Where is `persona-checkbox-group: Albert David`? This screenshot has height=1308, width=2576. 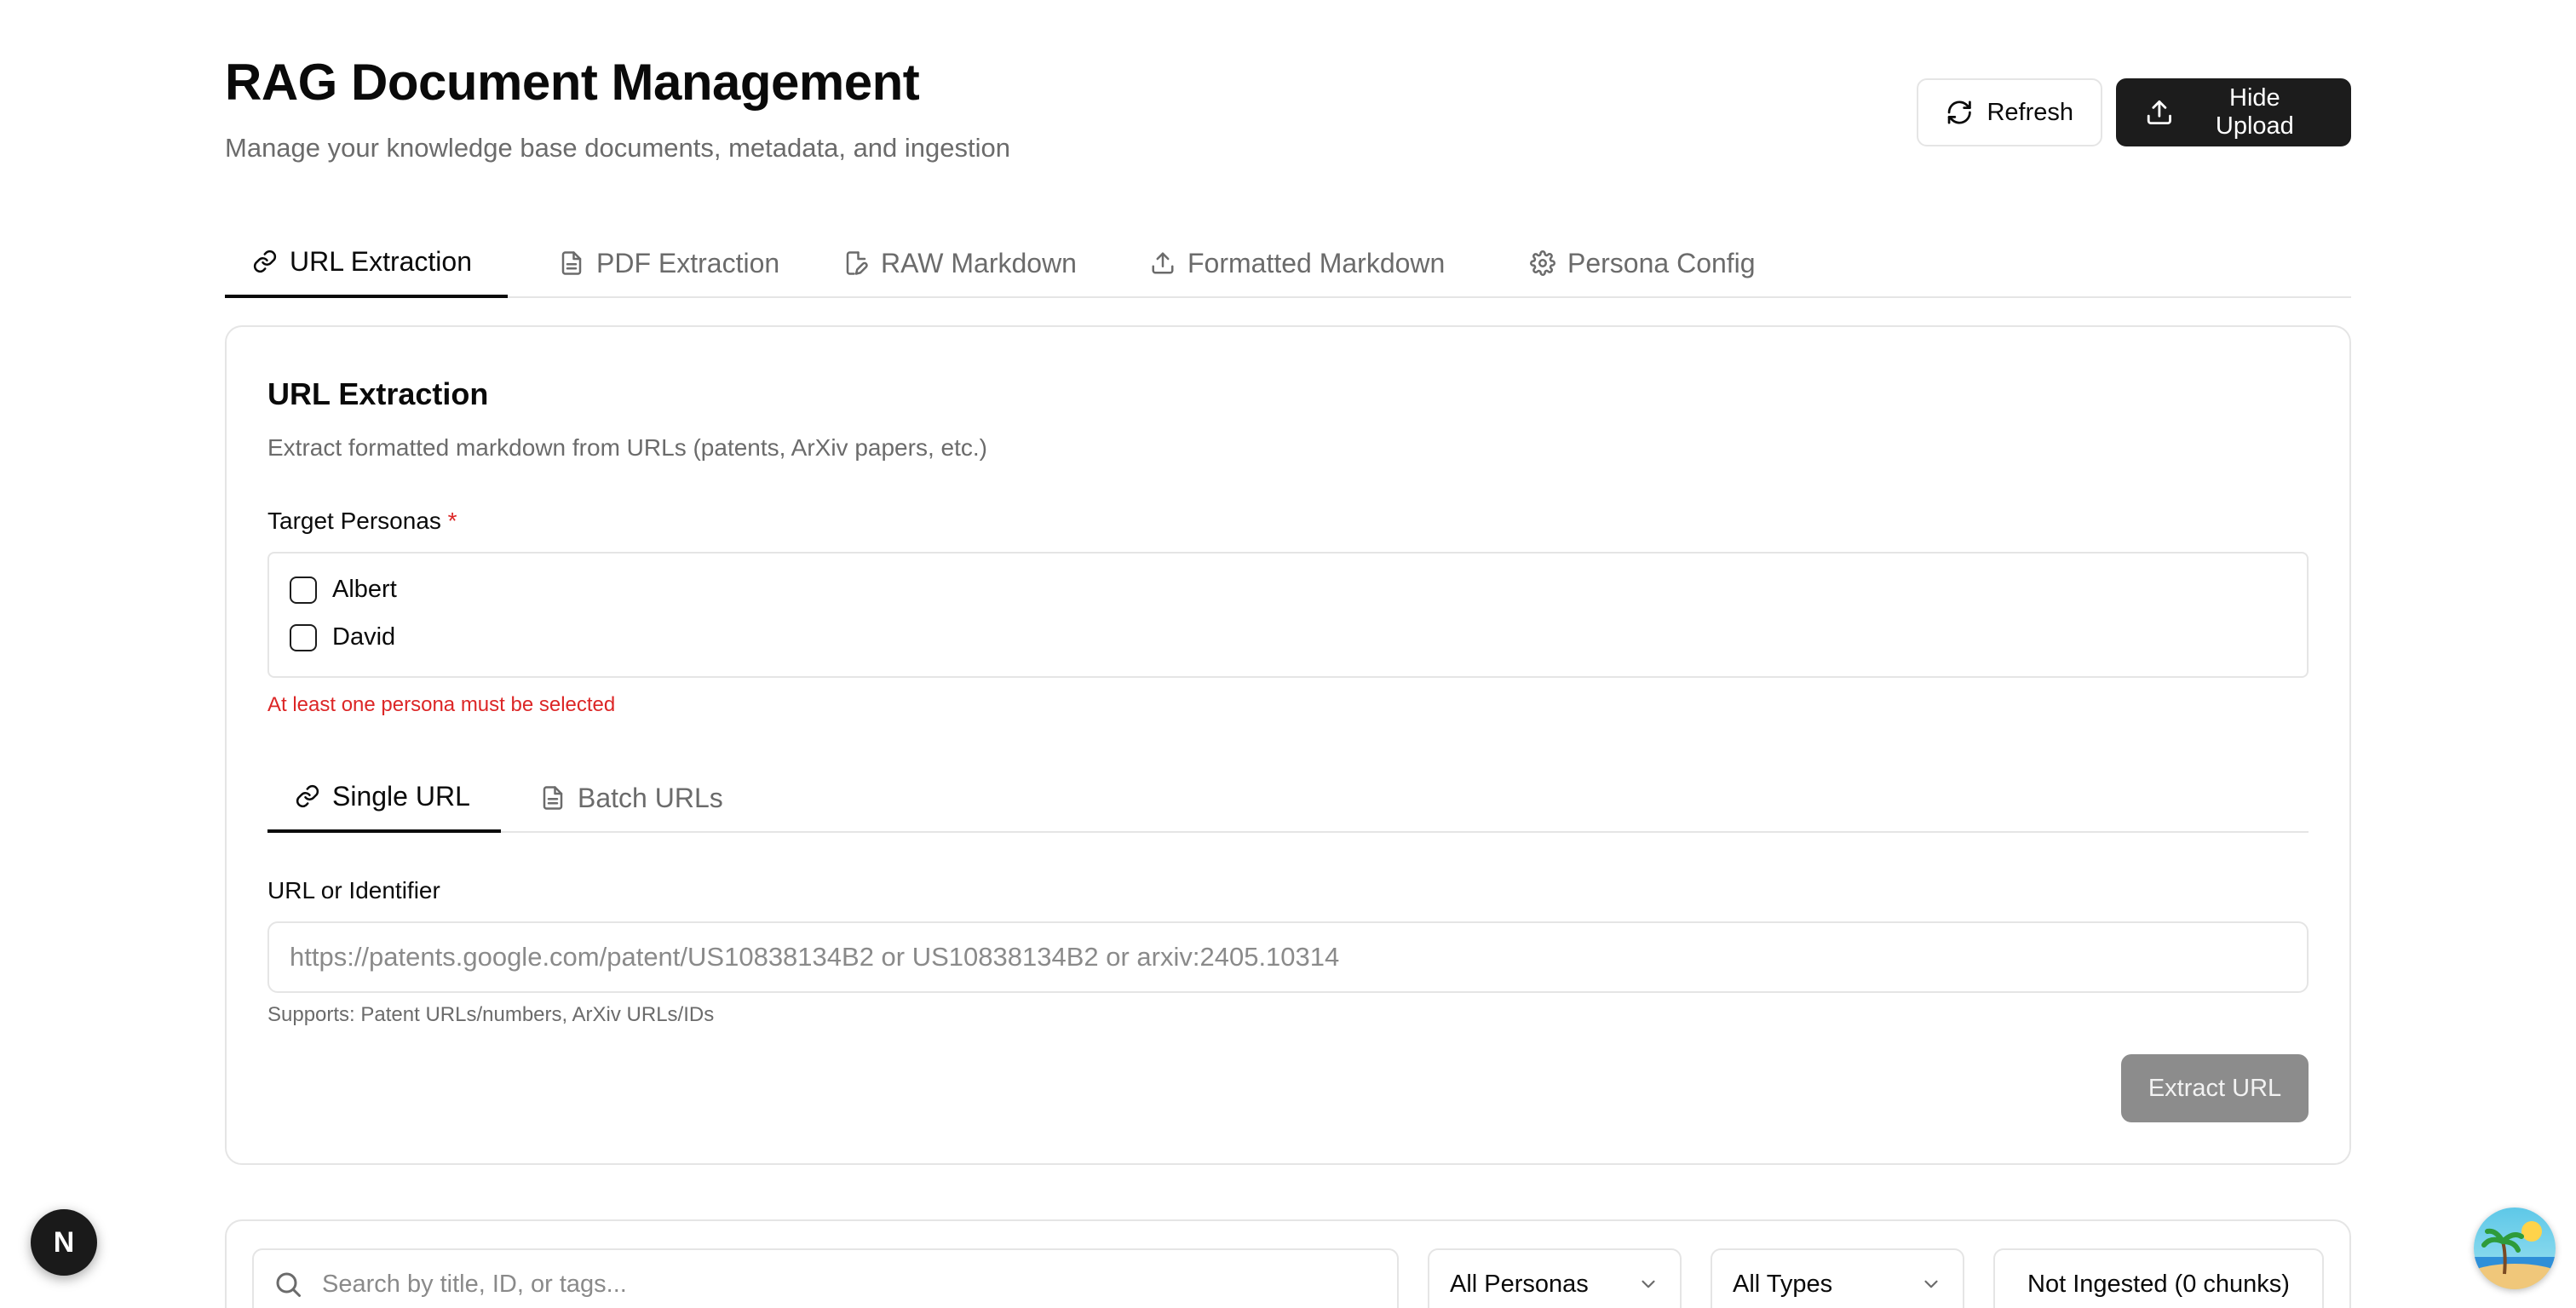
persona-checkbox-group: Albert David is located at coordinates (1288, 615).